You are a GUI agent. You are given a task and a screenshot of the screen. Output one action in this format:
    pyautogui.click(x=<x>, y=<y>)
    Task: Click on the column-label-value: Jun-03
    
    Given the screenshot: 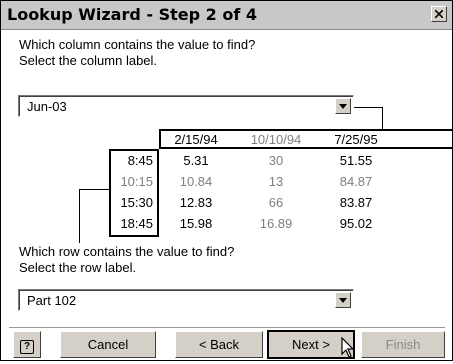 What is the action you would take?
    pyautogui.click(x=47, y=106)
    